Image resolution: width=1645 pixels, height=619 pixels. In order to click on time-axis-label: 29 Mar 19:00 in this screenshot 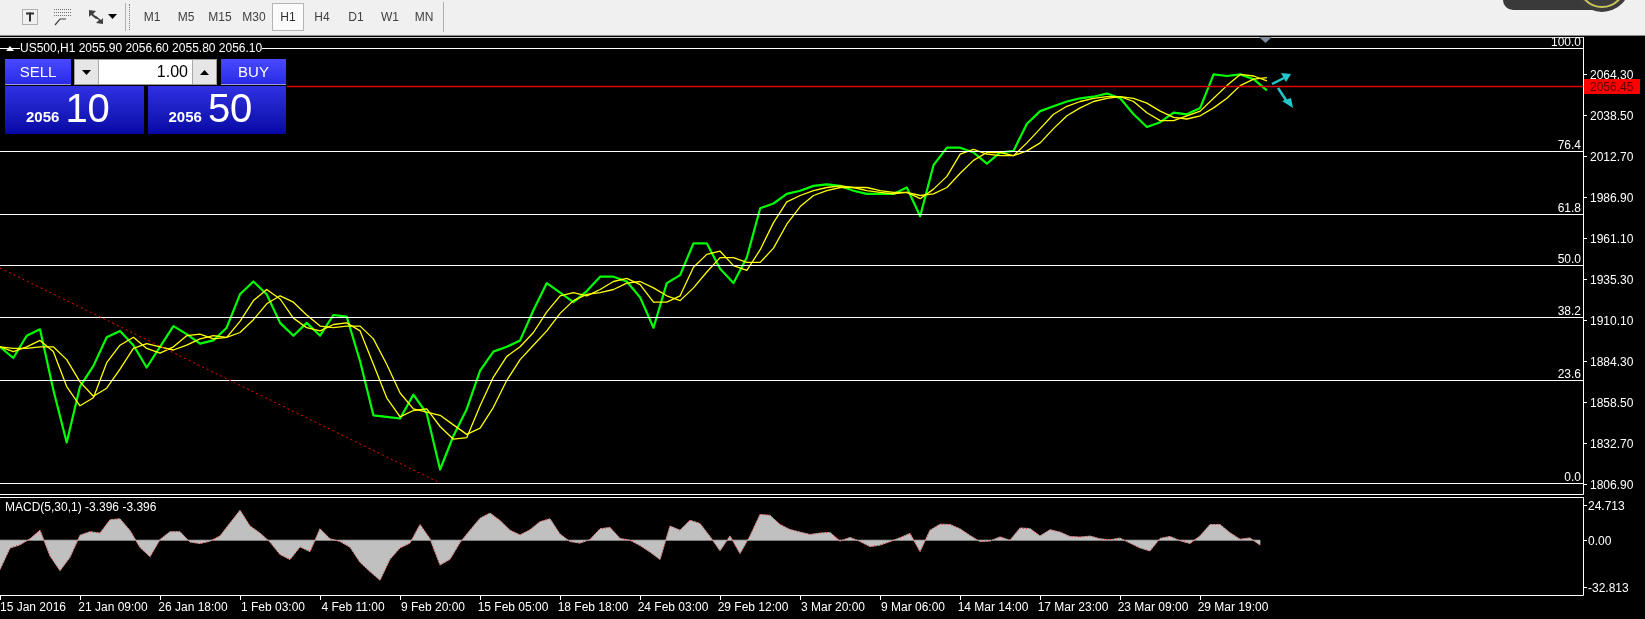, I will do `click(1233, 604)`.